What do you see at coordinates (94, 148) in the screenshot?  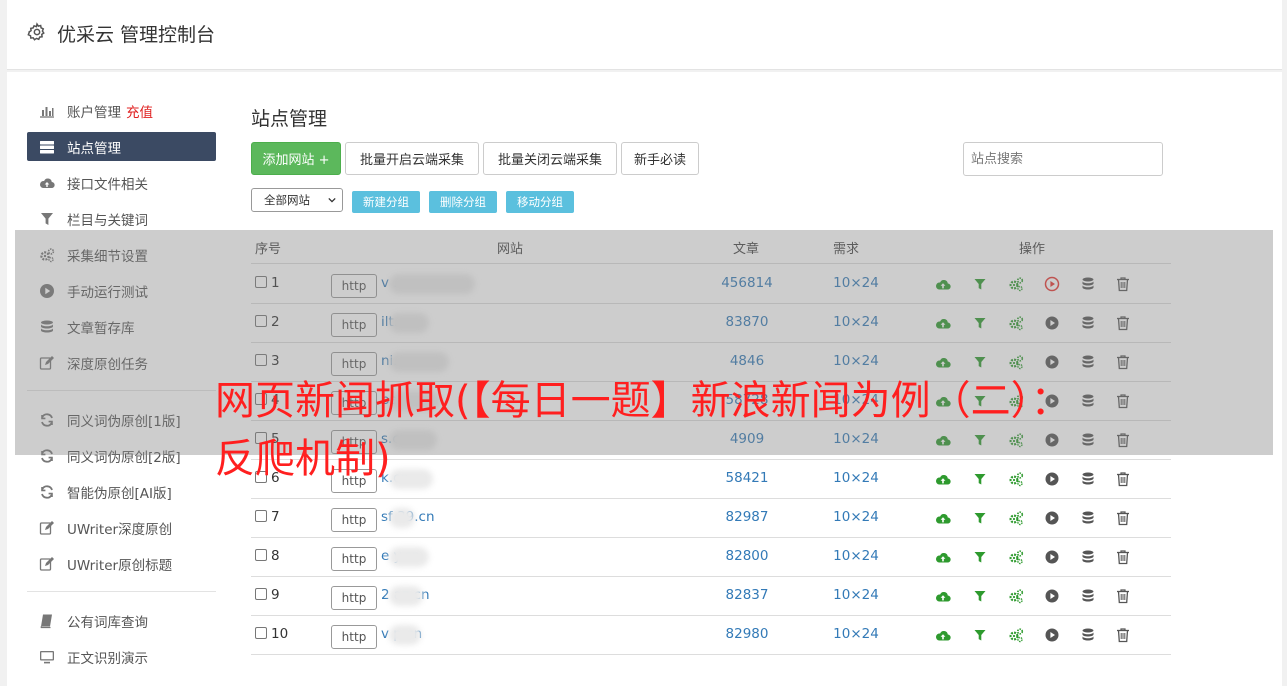 I see `sidebar-item-label: 站点管理` at bounding box center [94, 148].